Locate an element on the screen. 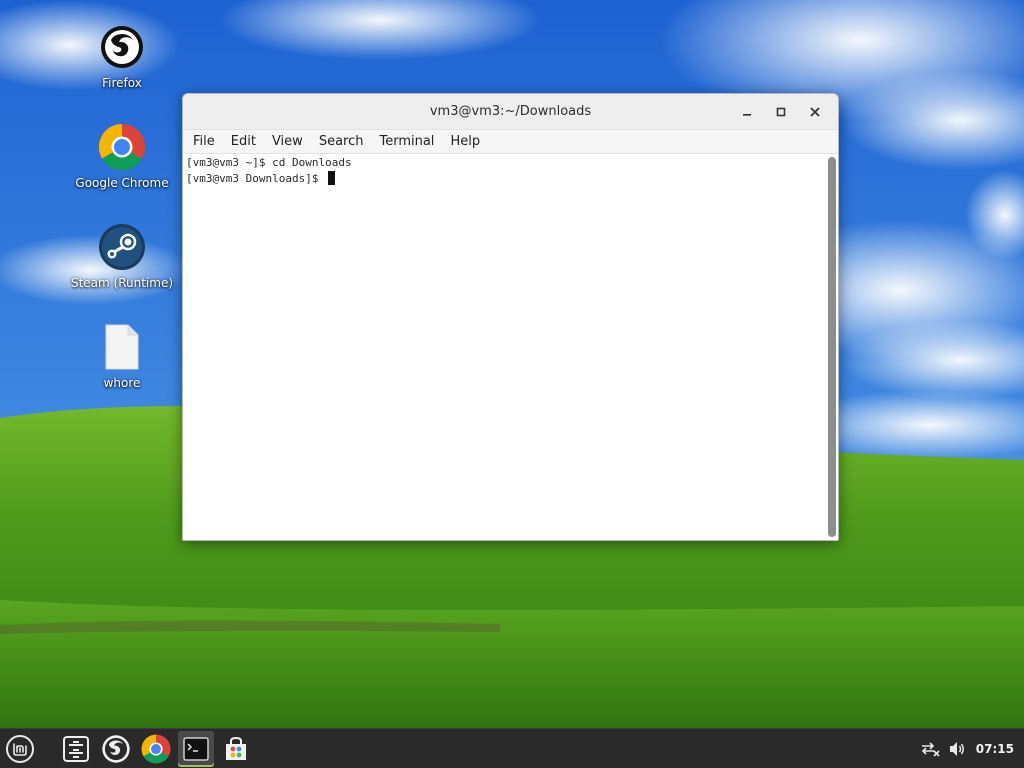 This screenshot has height=768, width=1024. file-icon is located at coordinates (122, 347).